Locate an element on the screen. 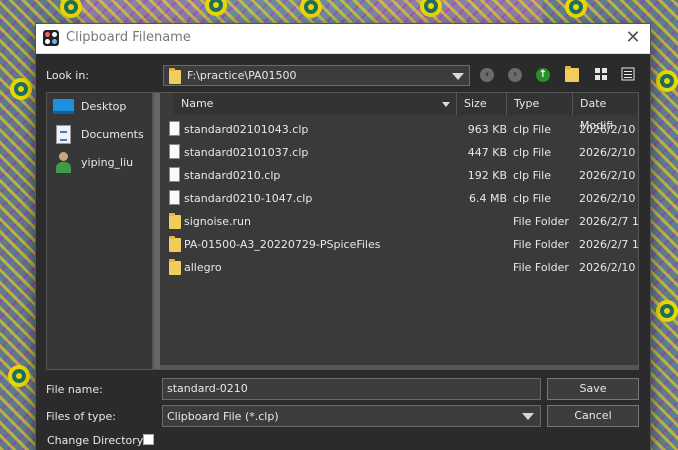  file-name: standard02101037.clp is located at coordinates (246, 152).